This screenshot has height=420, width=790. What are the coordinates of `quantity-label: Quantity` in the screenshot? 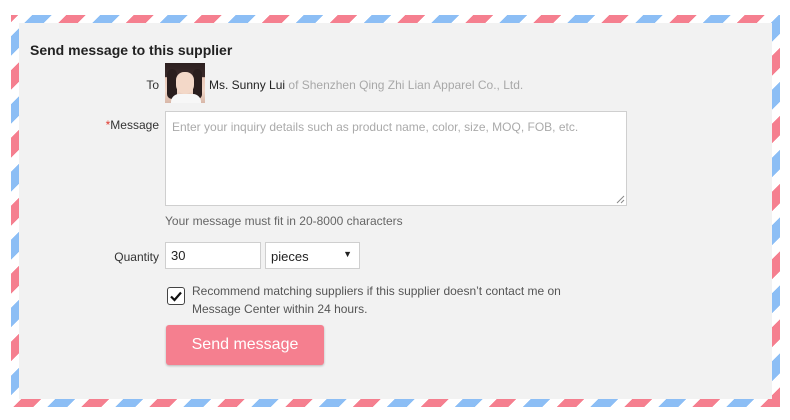 It's located at (136, 257).